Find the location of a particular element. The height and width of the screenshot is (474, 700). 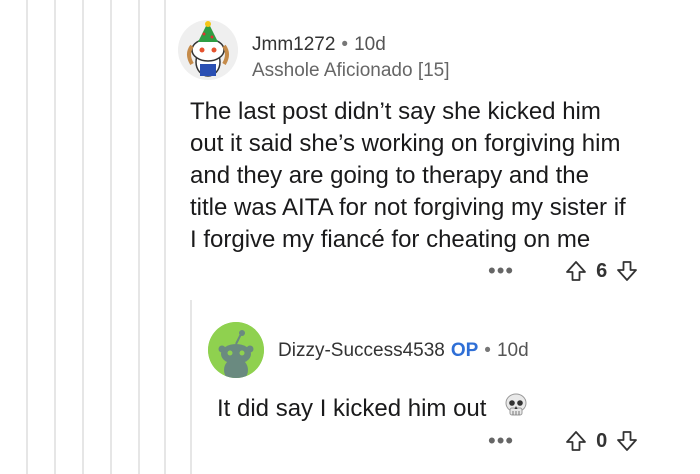

op-badge: OP is located at coordinates (464, 350).